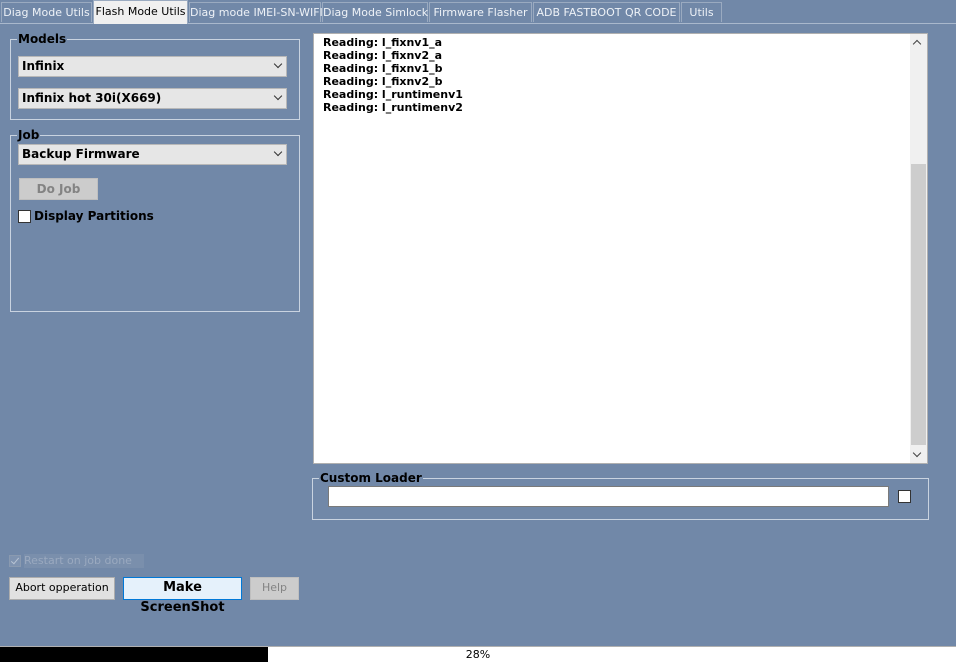 This screenshot has width=956, height=662. Describe the element at coordinates (383, 81) in the screenshot. I see `log-line: Reading: l_fixnv2_b` at that location.